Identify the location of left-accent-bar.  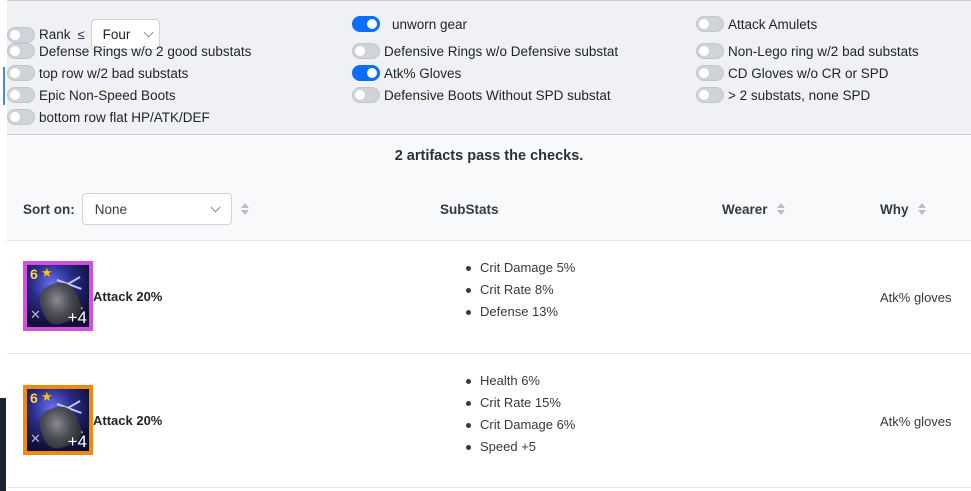
(4, 86).